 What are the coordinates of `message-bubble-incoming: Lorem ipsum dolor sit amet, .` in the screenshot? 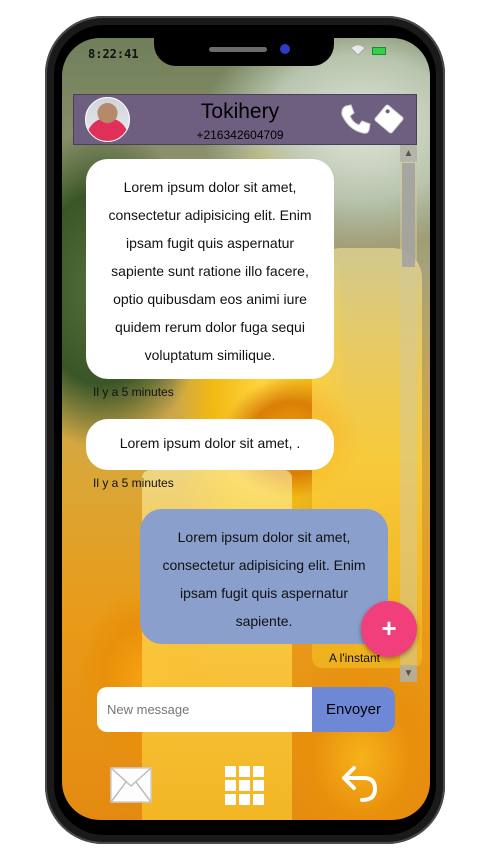 It's located at (210, 444).